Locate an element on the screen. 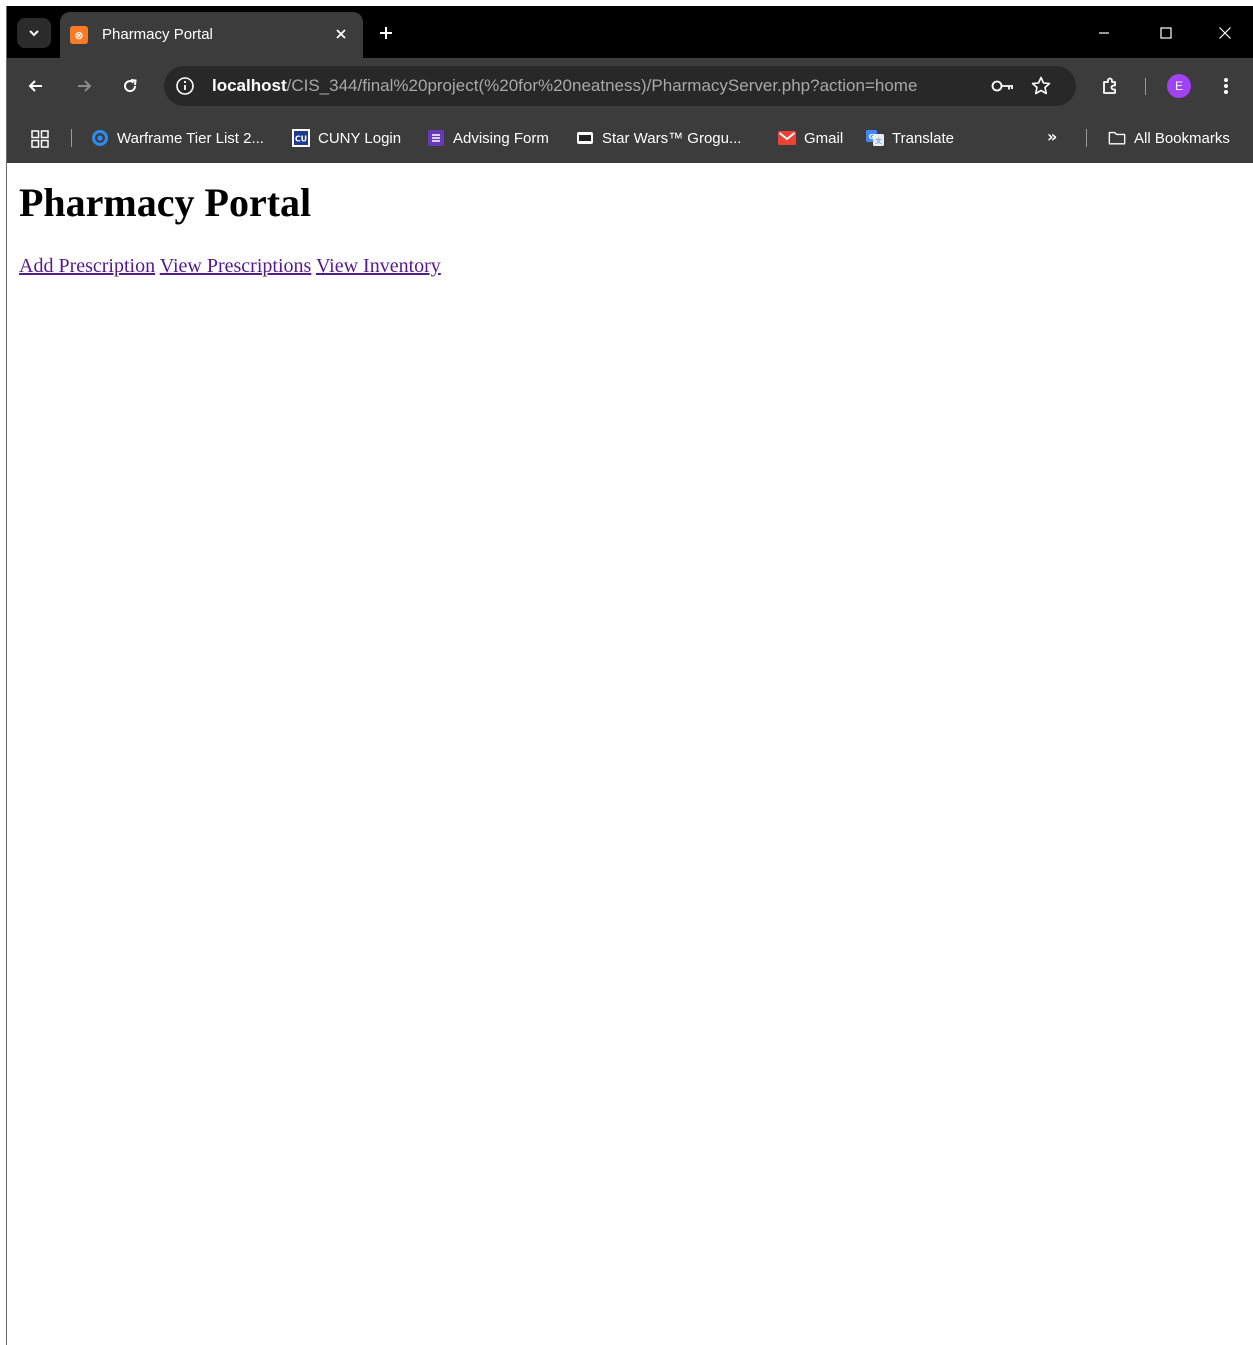 The height and width of the screenshot is (1345, 1253). xampp-favicon-icon: ⊗ is located at coordinates (79, 35).